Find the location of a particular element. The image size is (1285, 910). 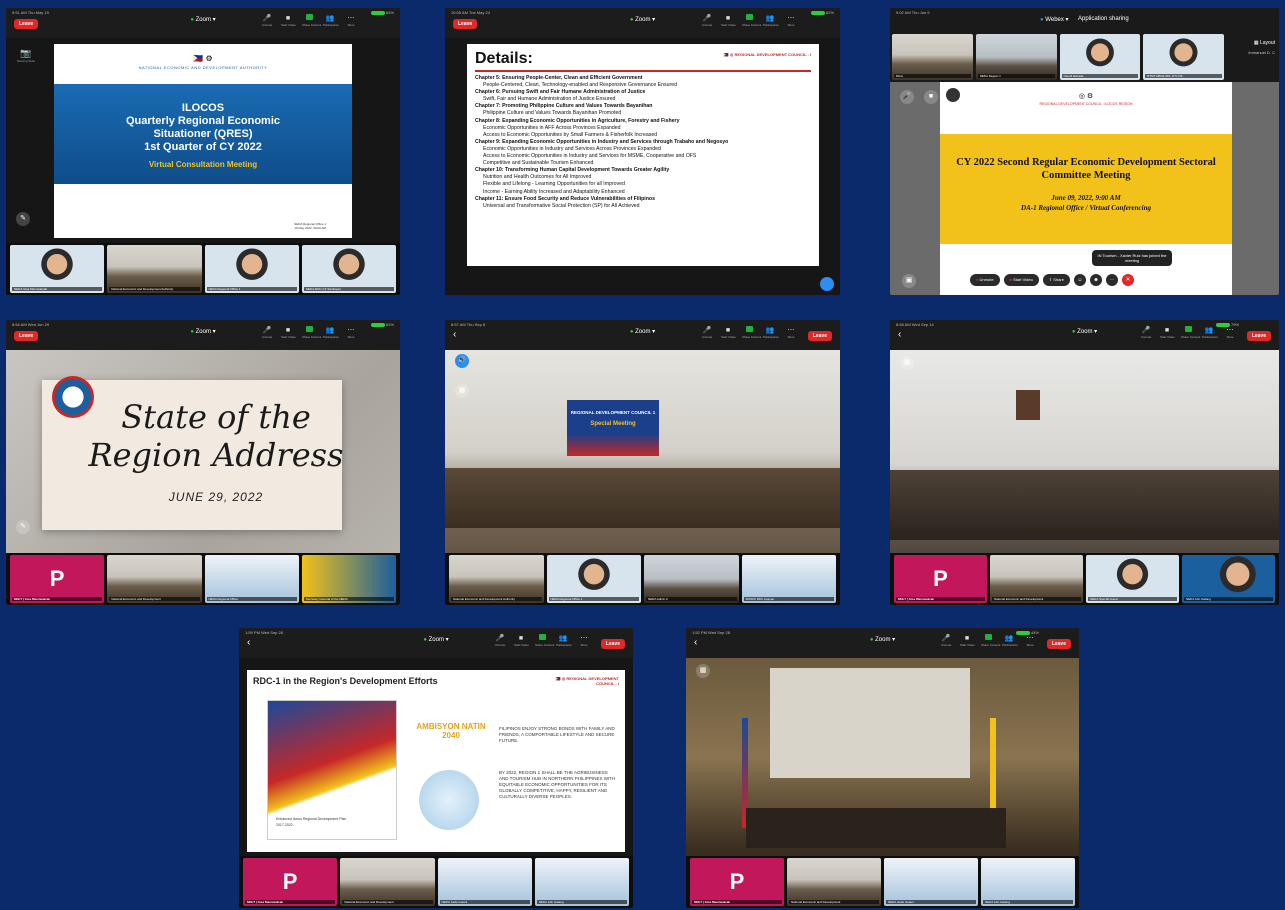

participant-thumb: BTMT DBCE RPL DTI-VIS is located at coordinates (1183, 57).